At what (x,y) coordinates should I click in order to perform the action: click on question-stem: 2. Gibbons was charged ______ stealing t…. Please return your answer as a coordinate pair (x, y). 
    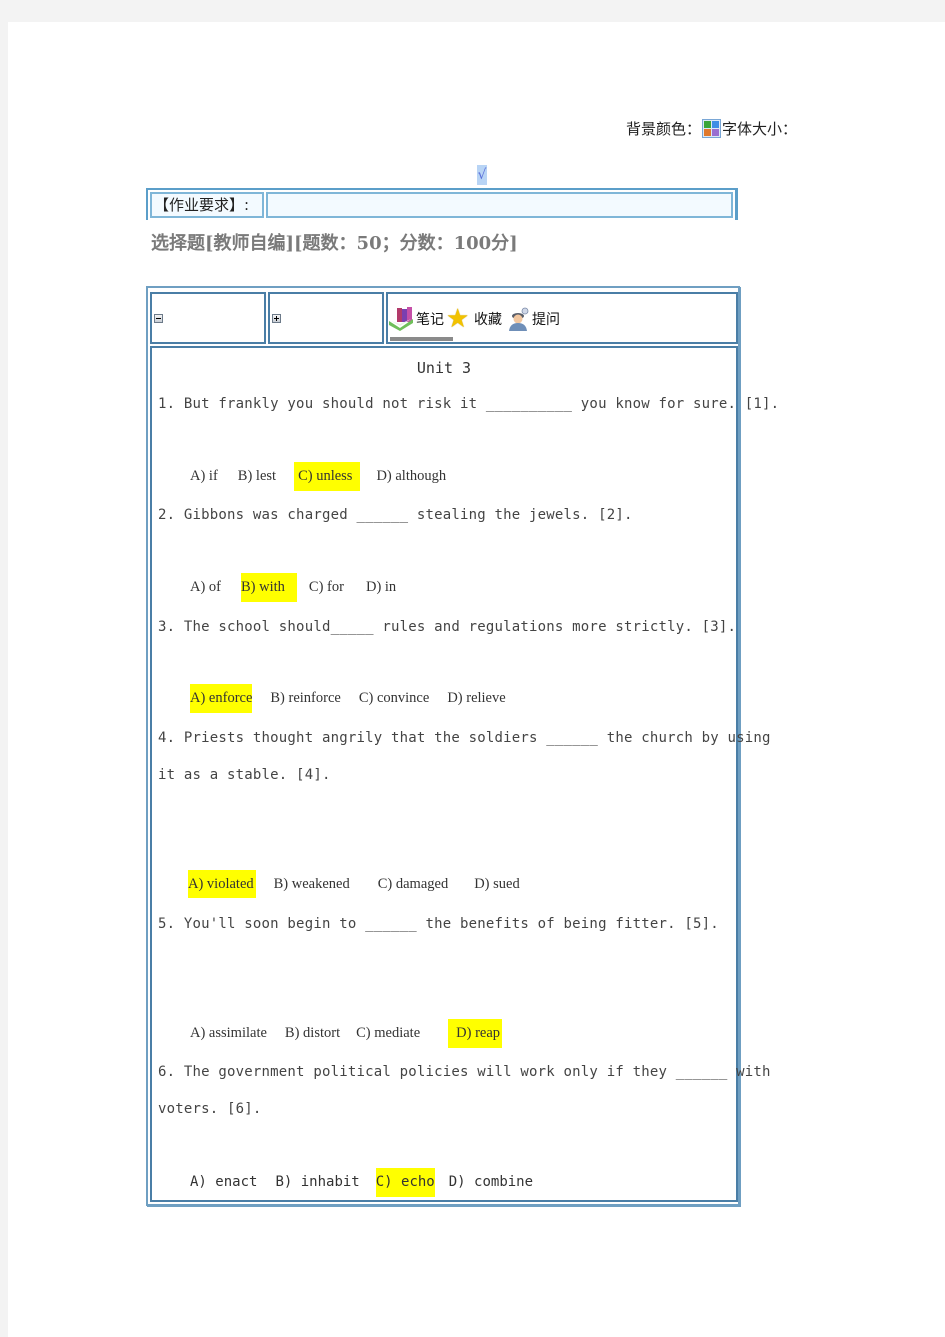
    Looking at the image, I should click on (395, 515).